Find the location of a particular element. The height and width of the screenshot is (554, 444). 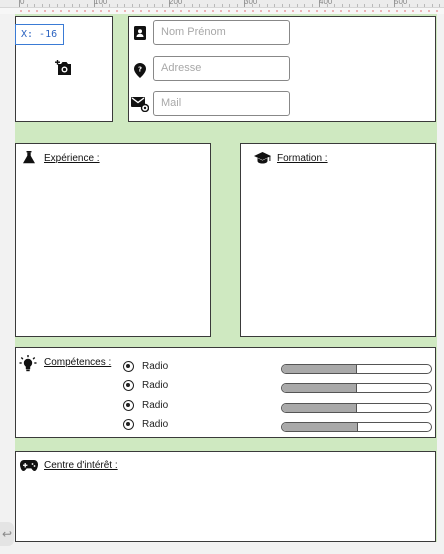

graduation-cap-icon is located at coordinates (262, 158).